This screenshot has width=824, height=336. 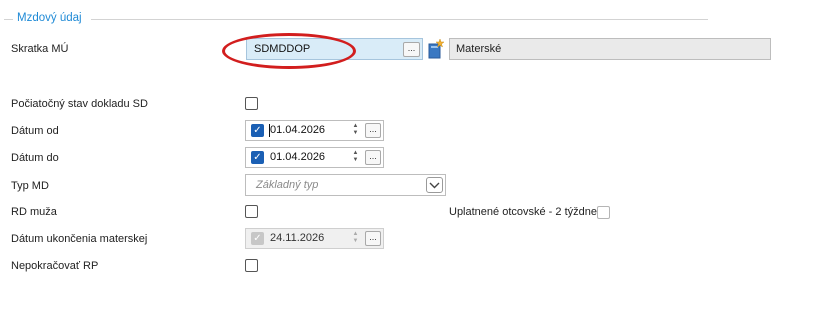 What do you see at coordinates (35, 131) in the screenshot?
I see `datum-od-label: Dátum od` at bounding box center [35, 131].